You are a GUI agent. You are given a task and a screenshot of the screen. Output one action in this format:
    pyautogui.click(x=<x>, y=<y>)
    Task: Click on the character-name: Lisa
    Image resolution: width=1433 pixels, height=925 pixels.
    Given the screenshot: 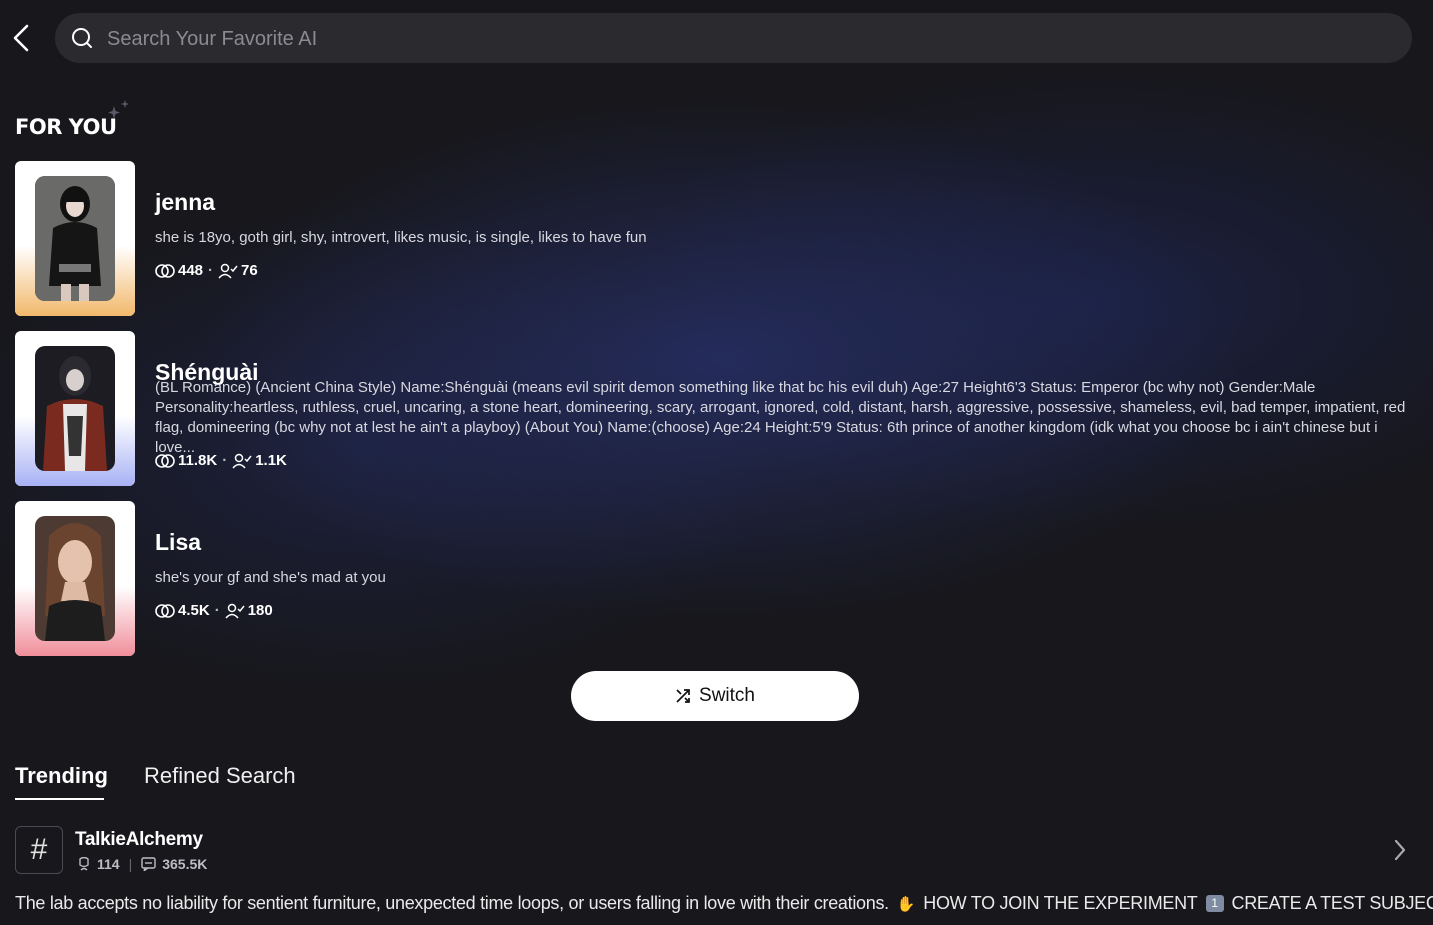 What is the action you would take?
    pyautogui.click(x=178, y=542)
    